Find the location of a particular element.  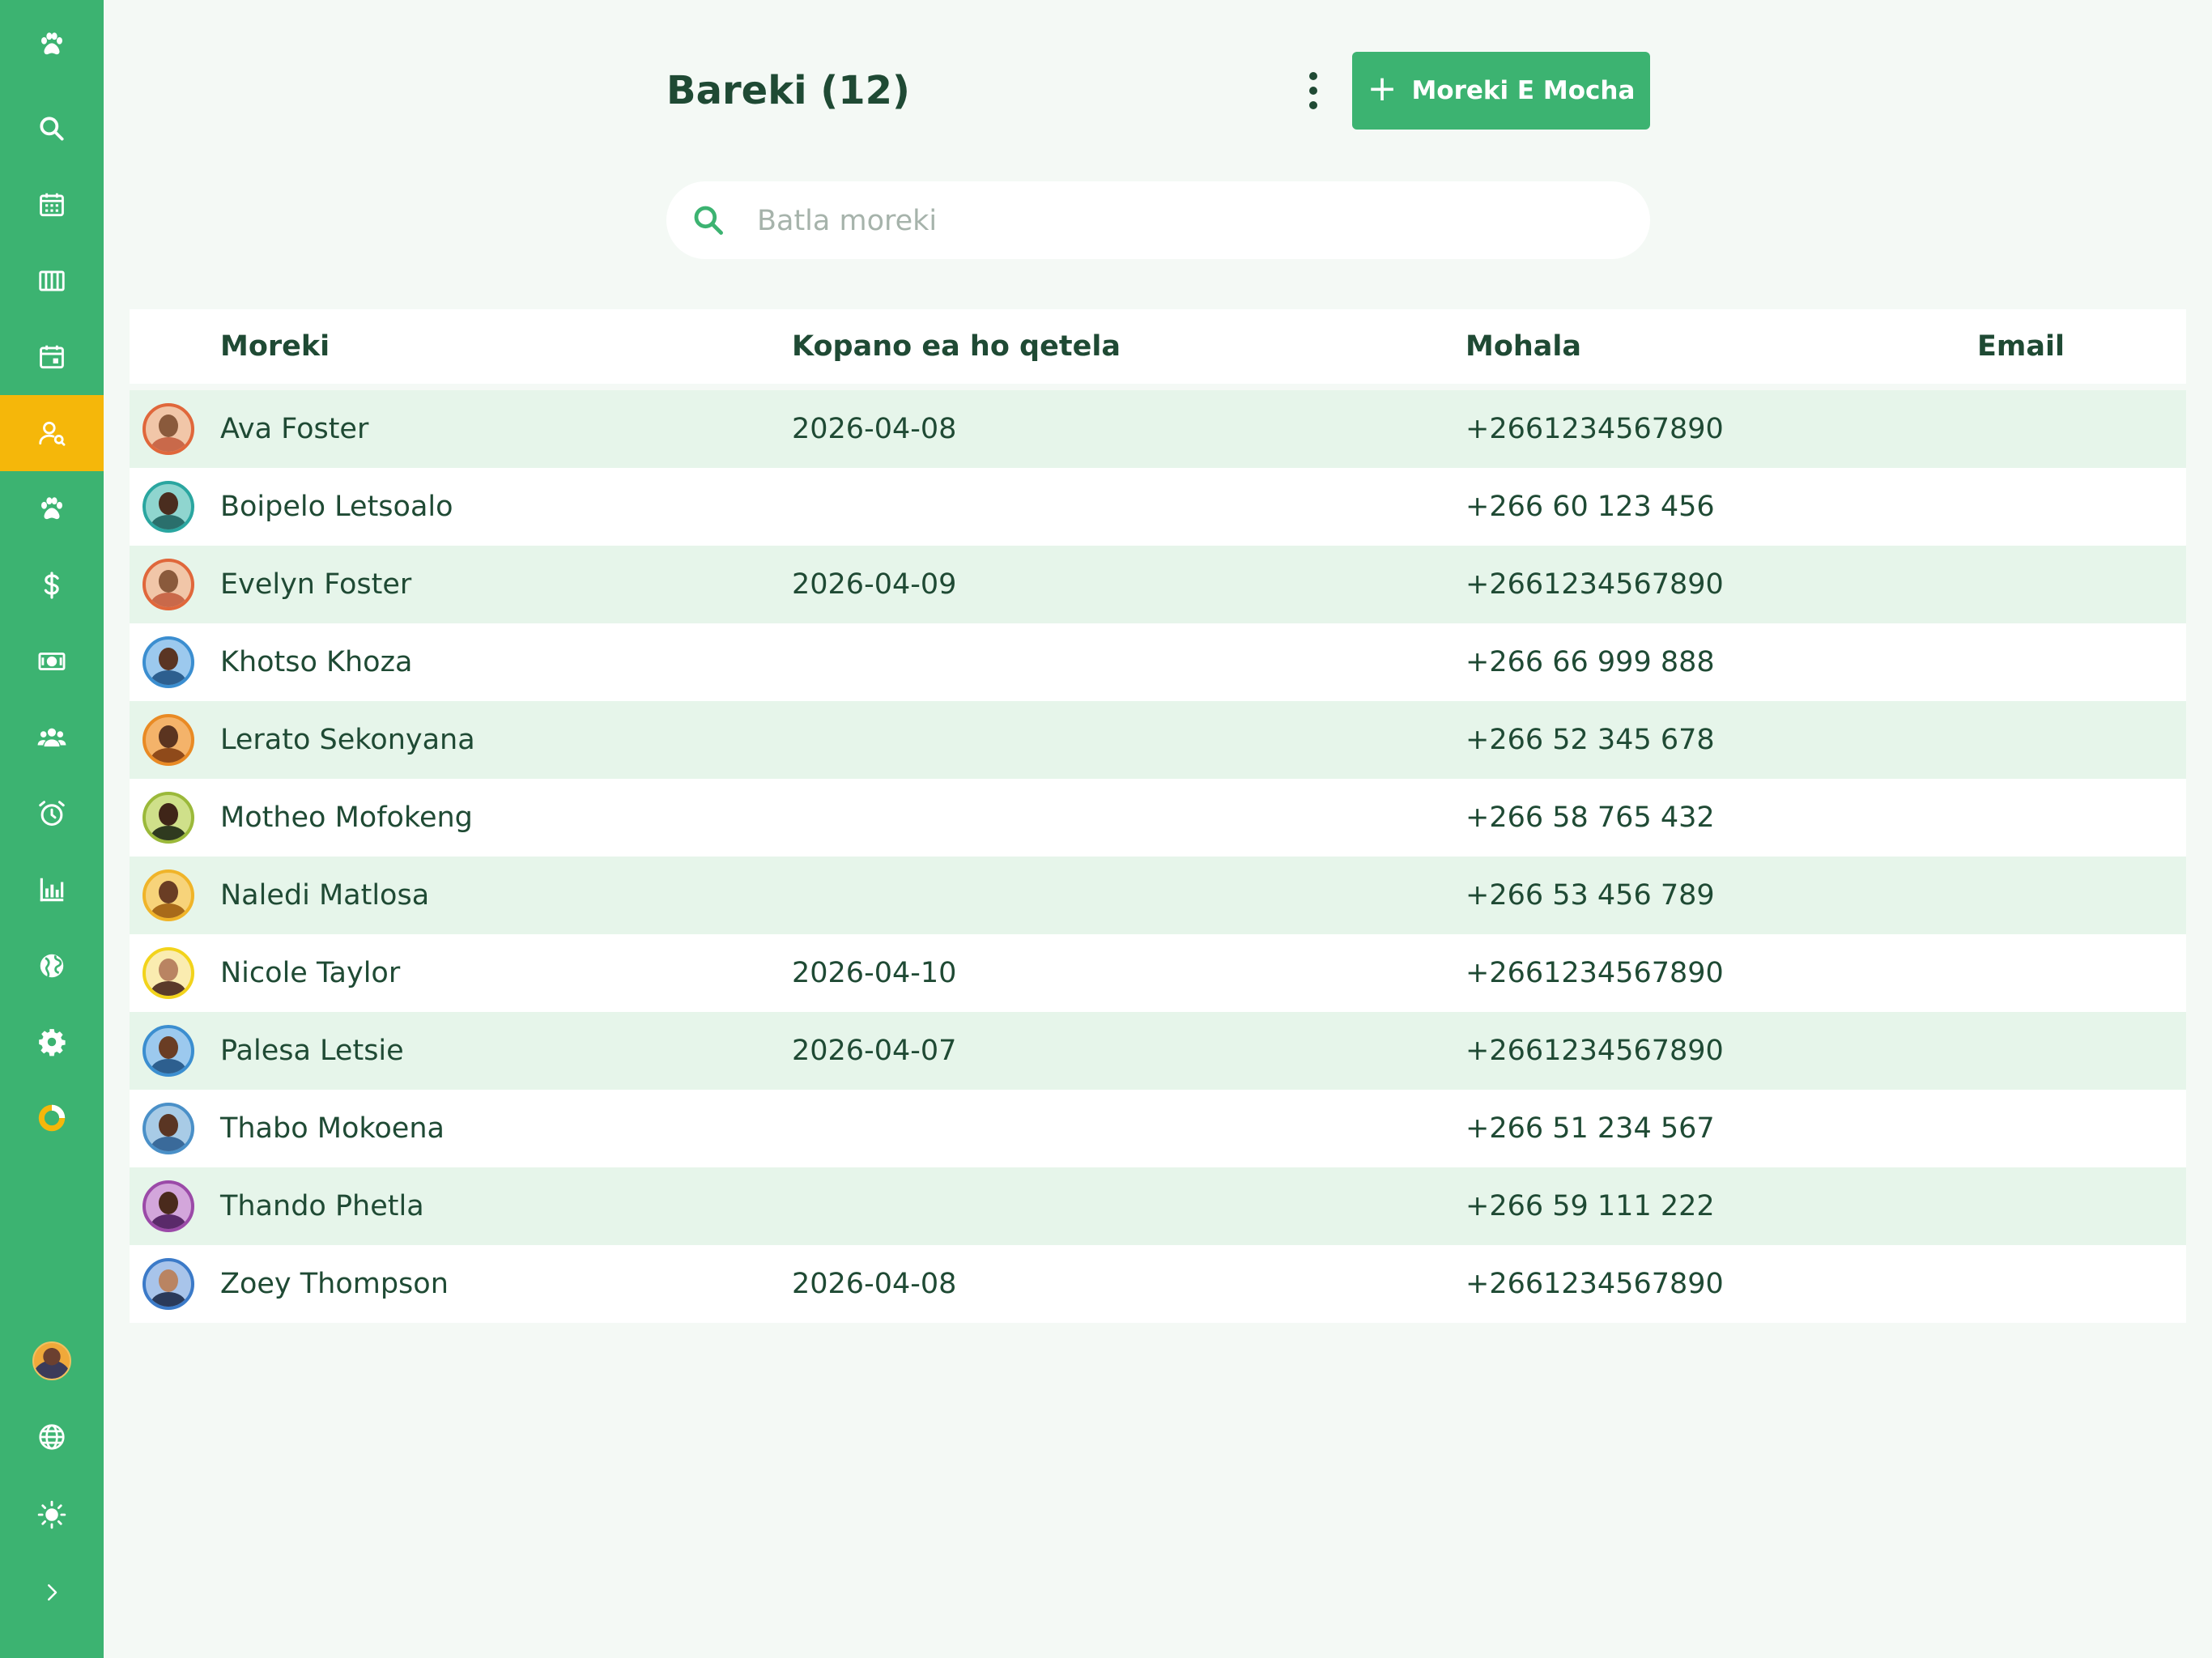

table-row: Evelyn Foster 2026-04-09 +2661234567890 is located at coordinates (1158, 584).